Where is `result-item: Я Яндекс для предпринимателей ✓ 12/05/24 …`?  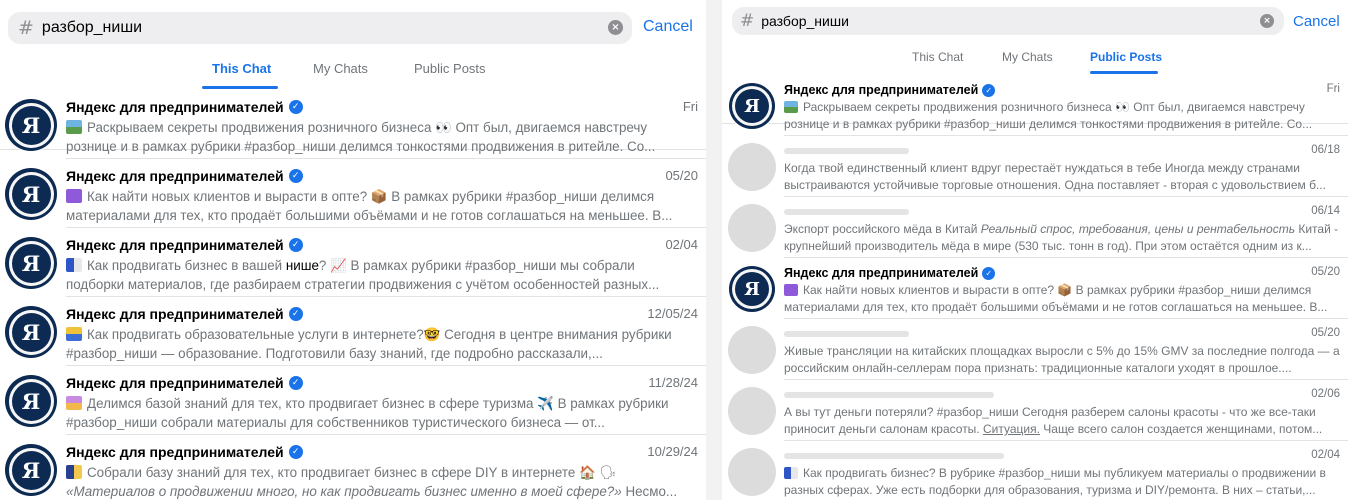
result-item: Я Яндекс для предпринимателей ✓ 12/05/24 … is located at coordinates (353, 331).